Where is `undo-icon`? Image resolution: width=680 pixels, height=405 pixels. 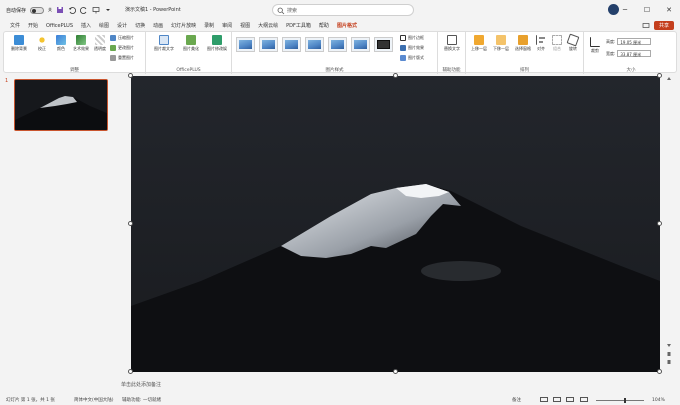 undo-icon is located at coordinates (72, 10).